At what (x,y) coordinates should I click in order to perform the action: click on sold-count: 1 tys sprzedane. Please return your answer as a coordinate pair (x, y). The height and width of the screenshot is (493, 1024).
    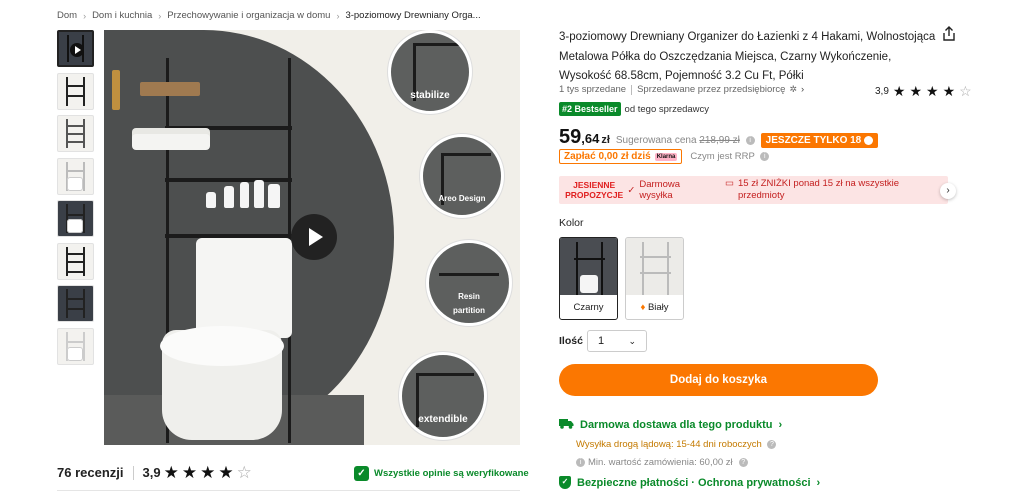
    Looking at the image, I should click on (593, 89).